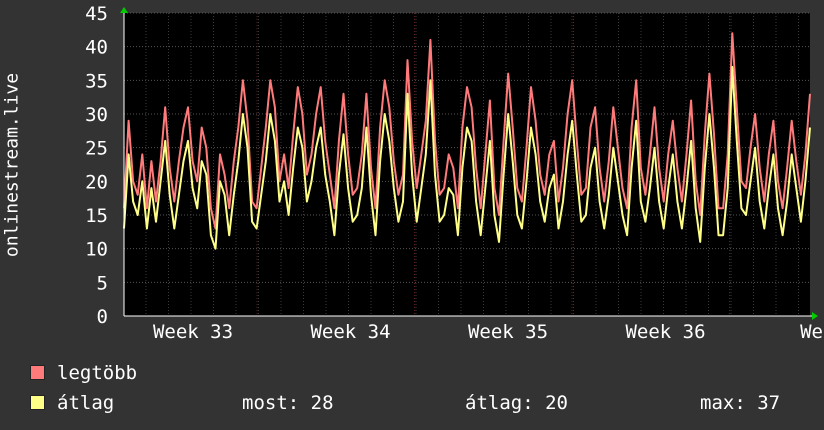 Image resolution: width=824 pixels, height=430 pixels. Describe the element at coordinates (96, 48) in the screenshot. I see `y-tick-label: 40` at that location.